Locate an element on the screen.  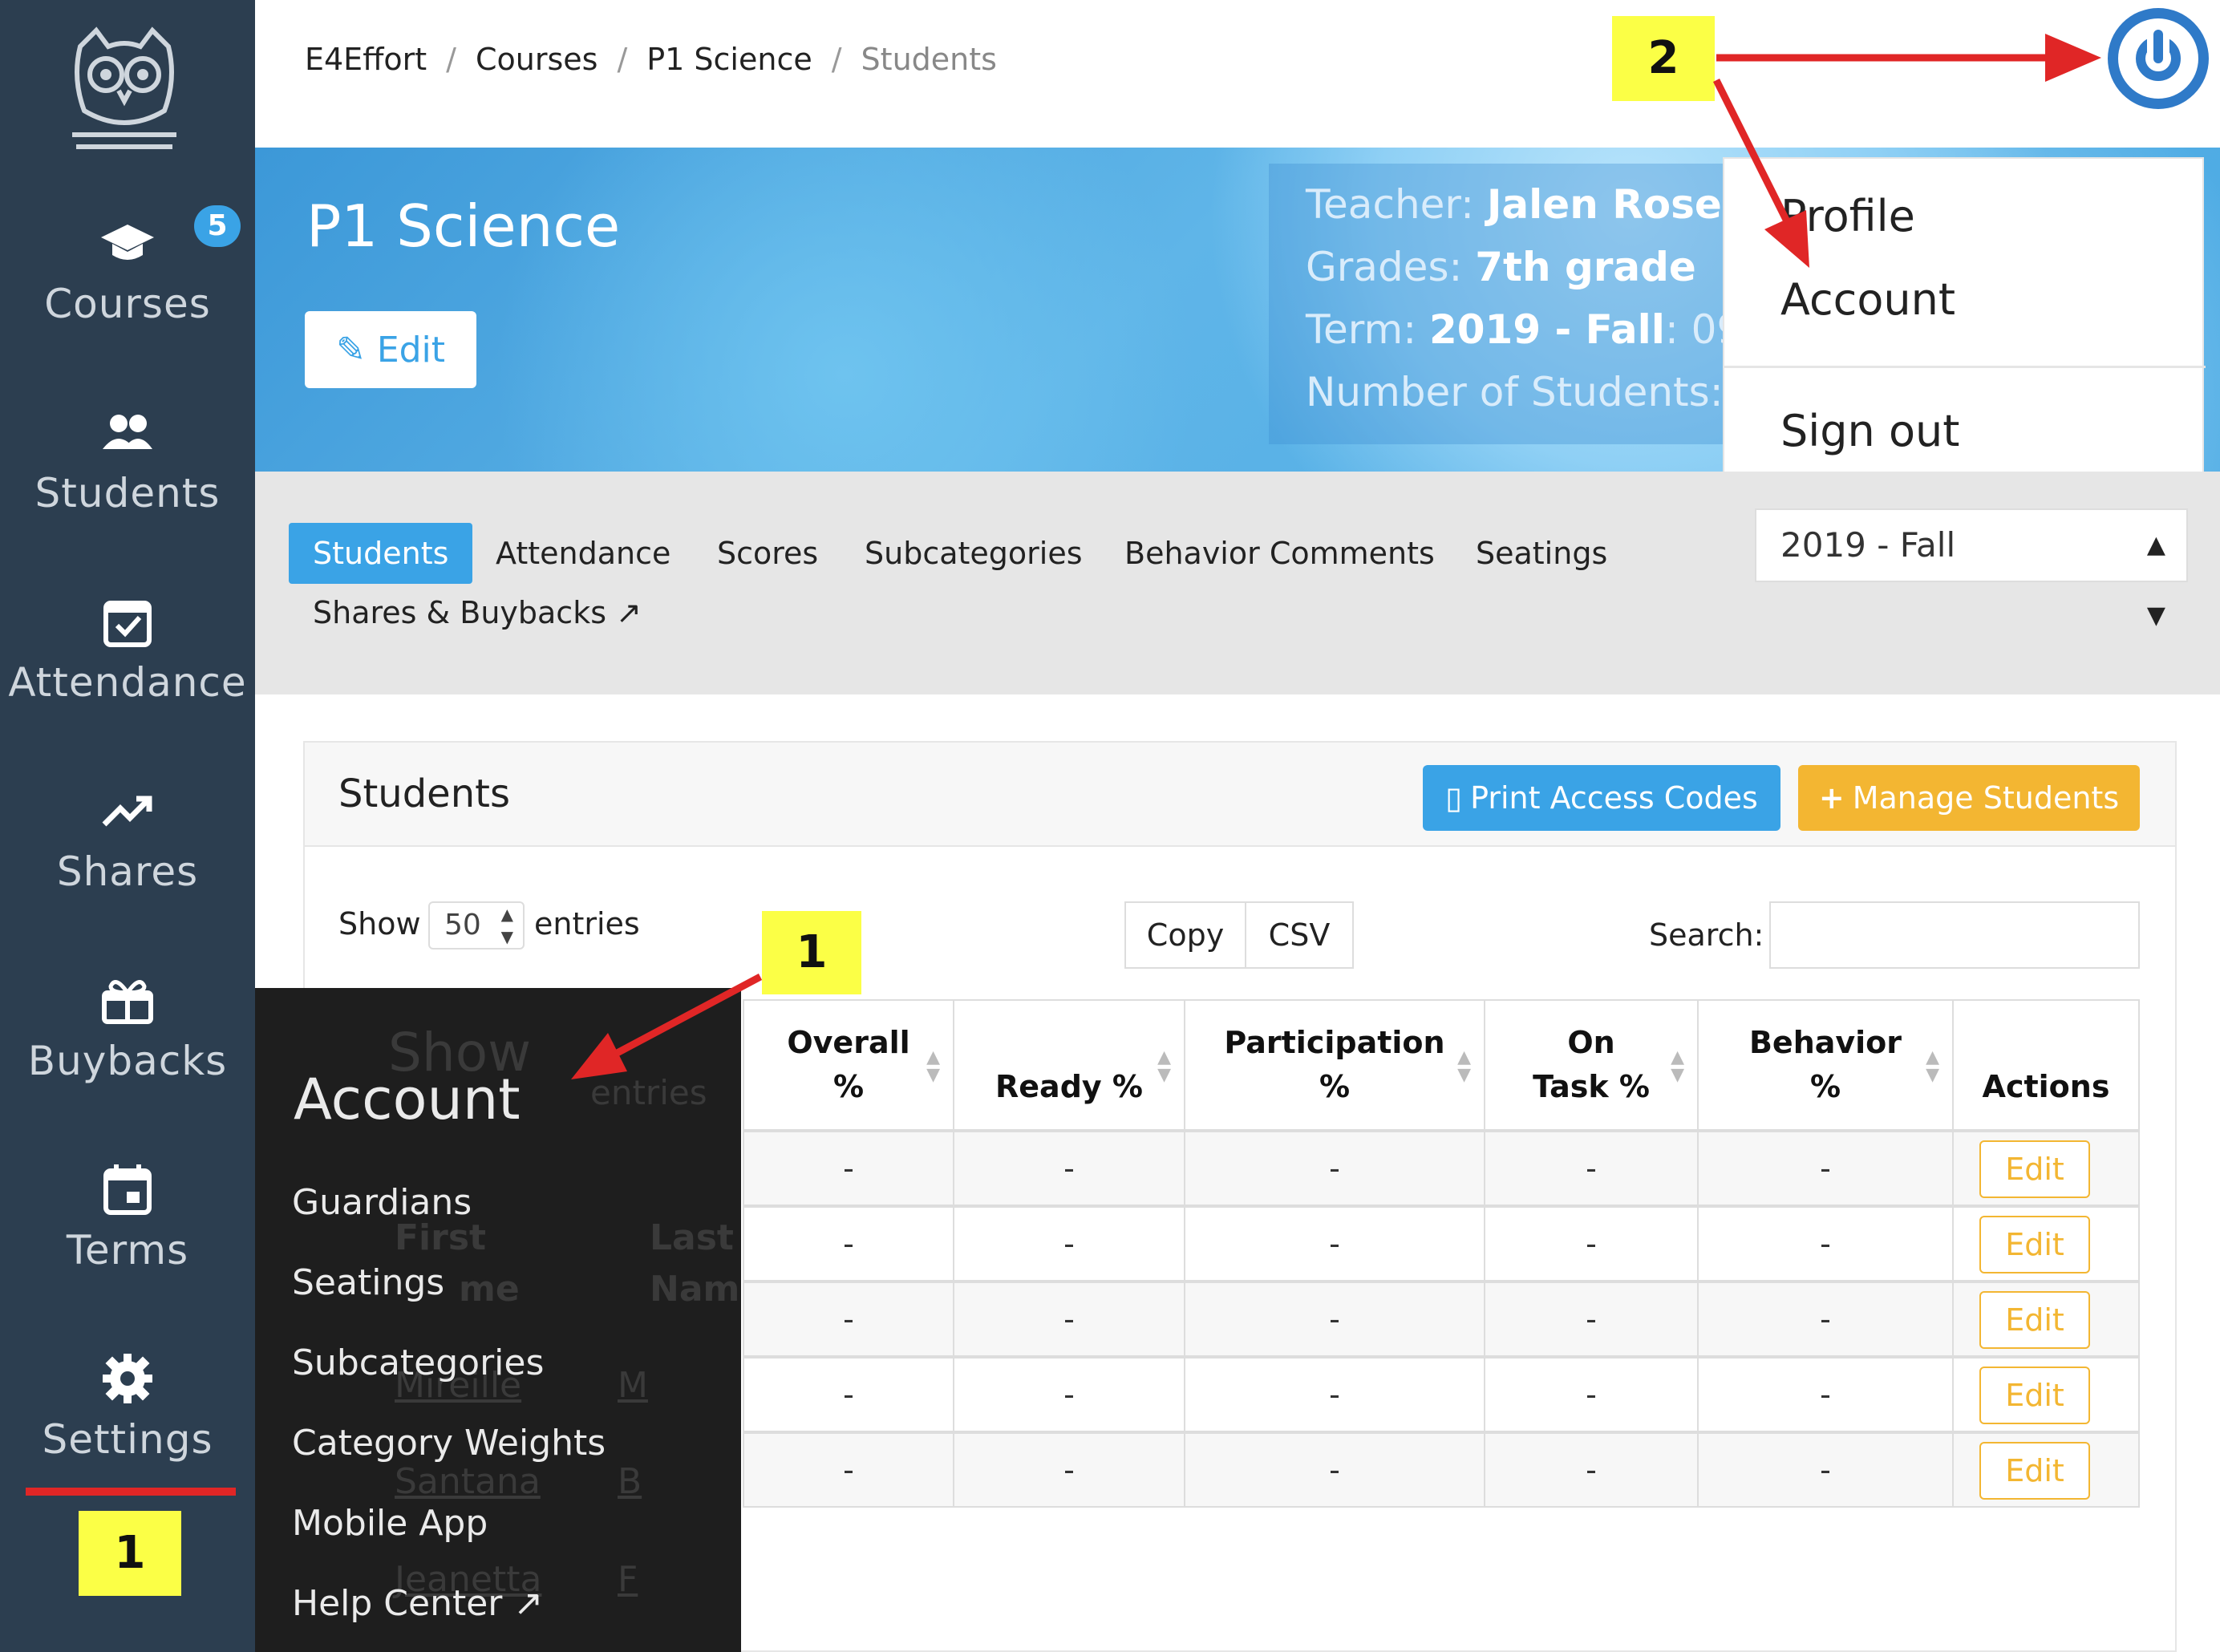
sidebar-item-label: Terms is located at coordinates (127, 1250).